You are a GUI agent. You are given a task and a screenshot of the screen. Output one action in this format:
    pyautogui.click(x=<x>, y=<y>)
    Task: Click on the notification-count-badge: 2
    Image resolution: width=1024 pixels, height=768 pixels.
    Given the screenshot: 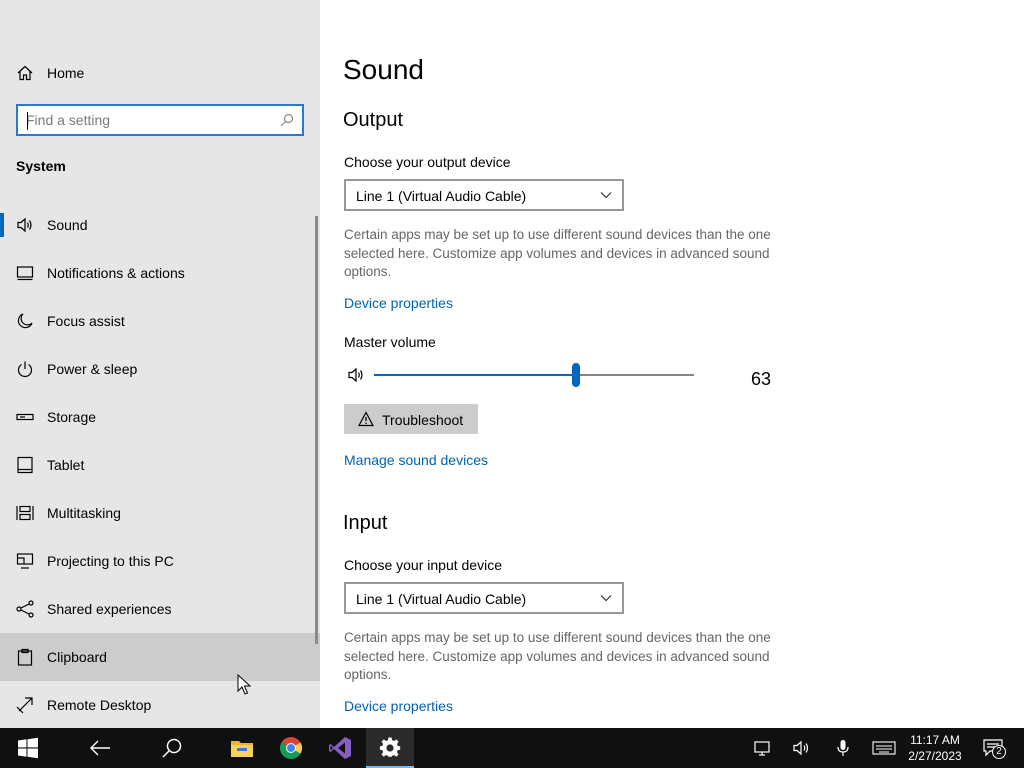 What is the action you would take?
    pyautogui.click(x=999, y=752)
    